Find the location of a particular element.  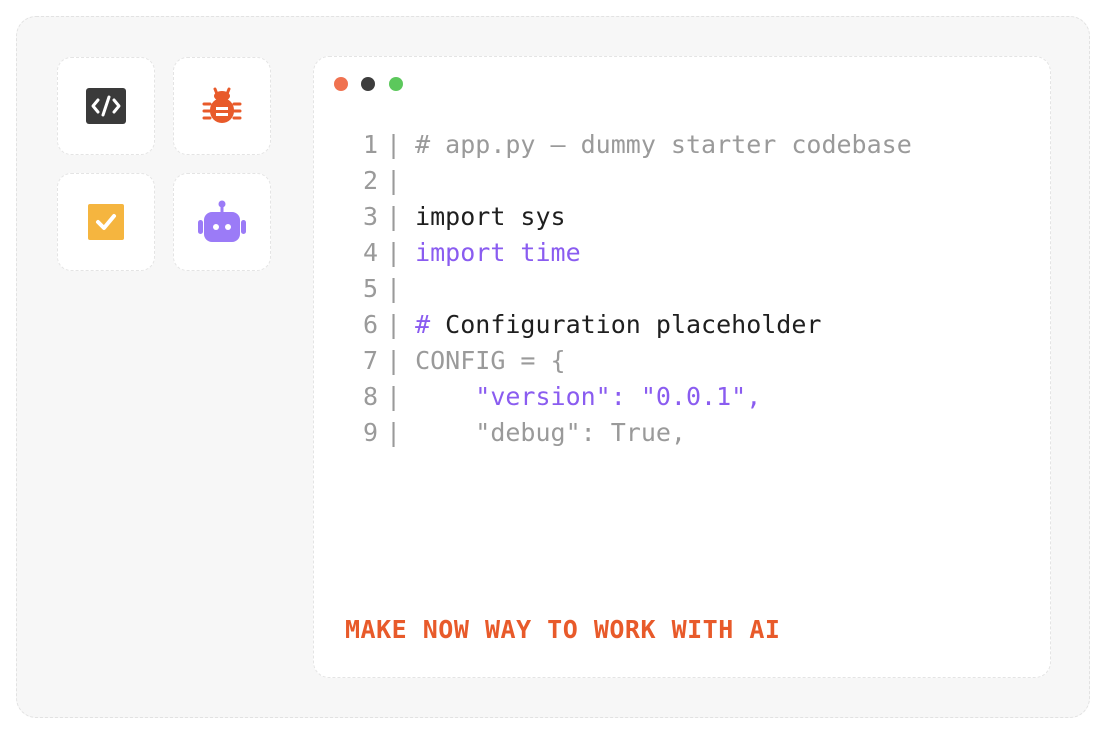

code-token: import time is located at coordinates (498, 252).